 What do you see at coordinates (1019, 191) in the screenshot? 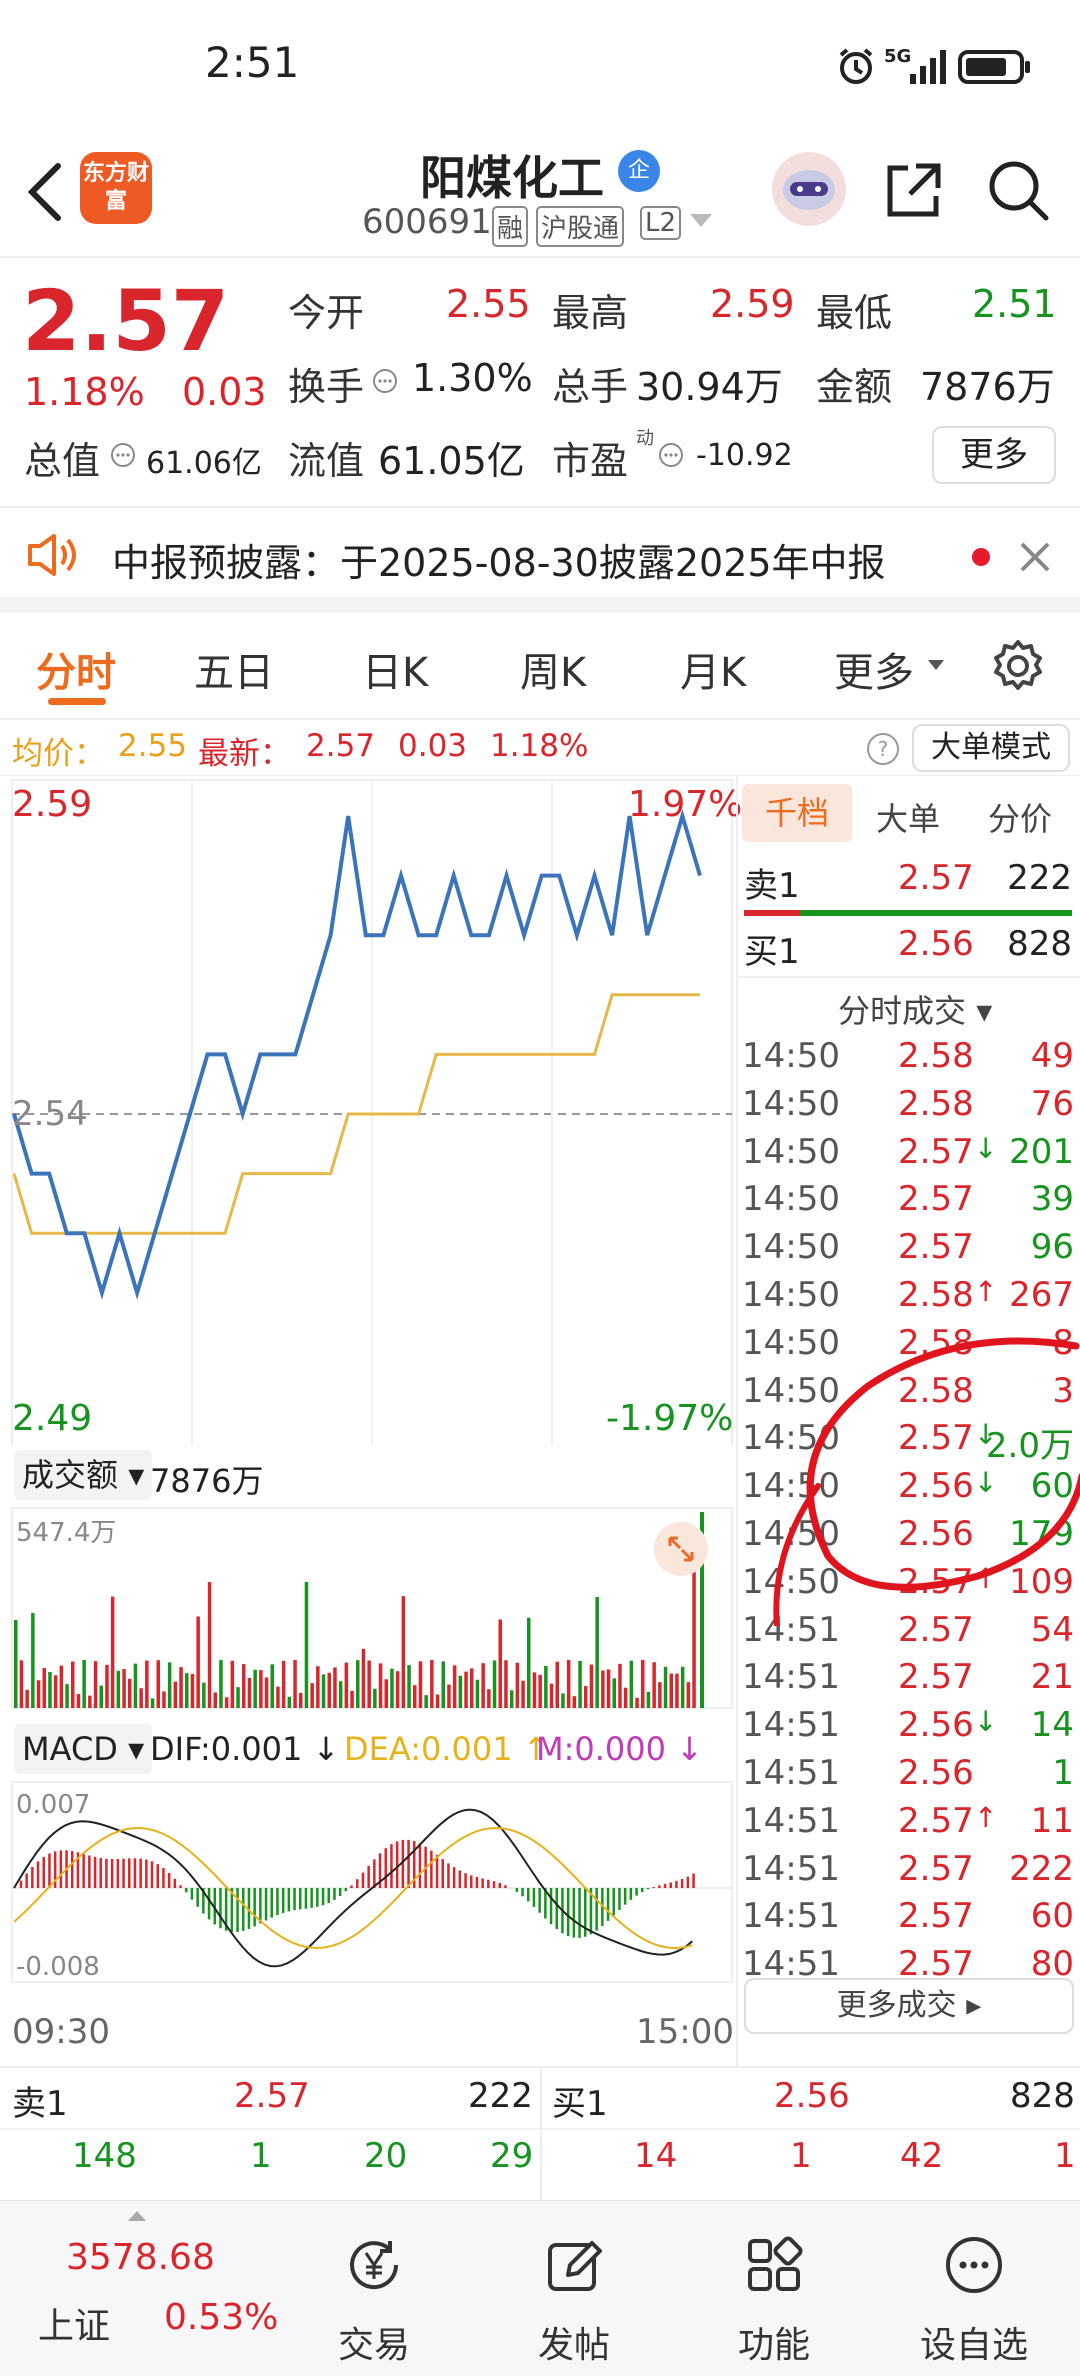
I see `search-icon` at bounding box center [1019, 191].